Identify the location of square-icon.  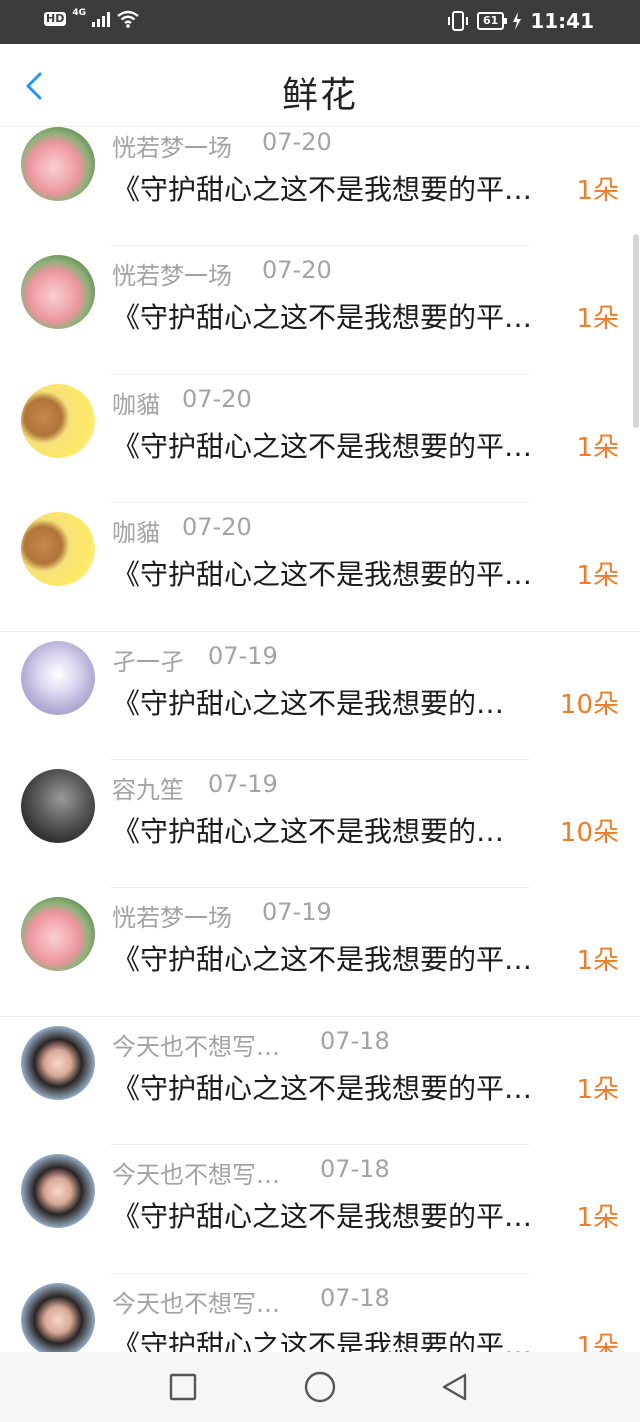
(183, 1387).